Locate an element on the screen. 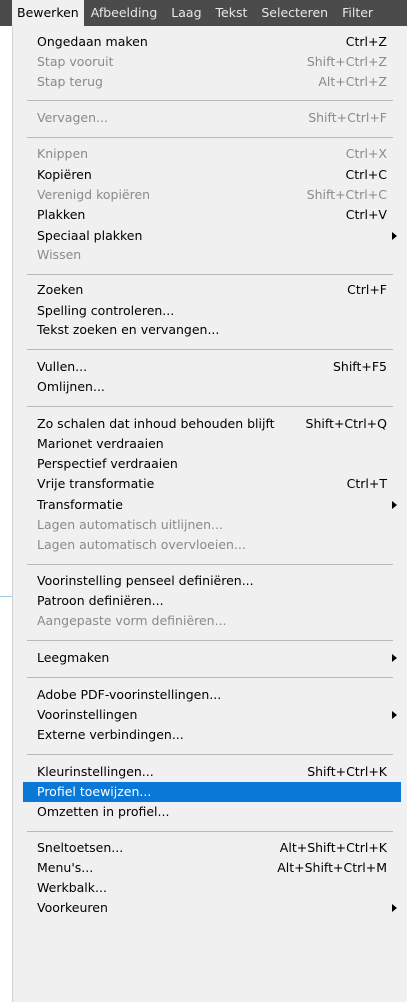  menu-item-puppet-warp: Marionet verdraaien is located at coordinates (212, 444).